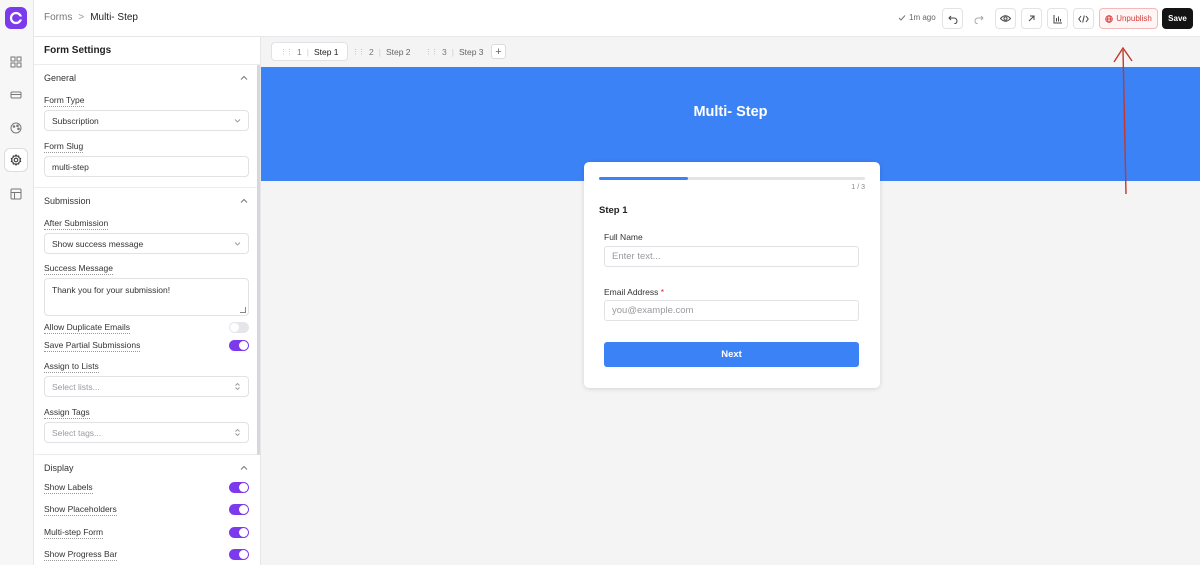 The image size is (1200, 565). What do you see at coordinates (902, 17) in the screenshot?
I see `check-icon` at bounding box center [902, 17].